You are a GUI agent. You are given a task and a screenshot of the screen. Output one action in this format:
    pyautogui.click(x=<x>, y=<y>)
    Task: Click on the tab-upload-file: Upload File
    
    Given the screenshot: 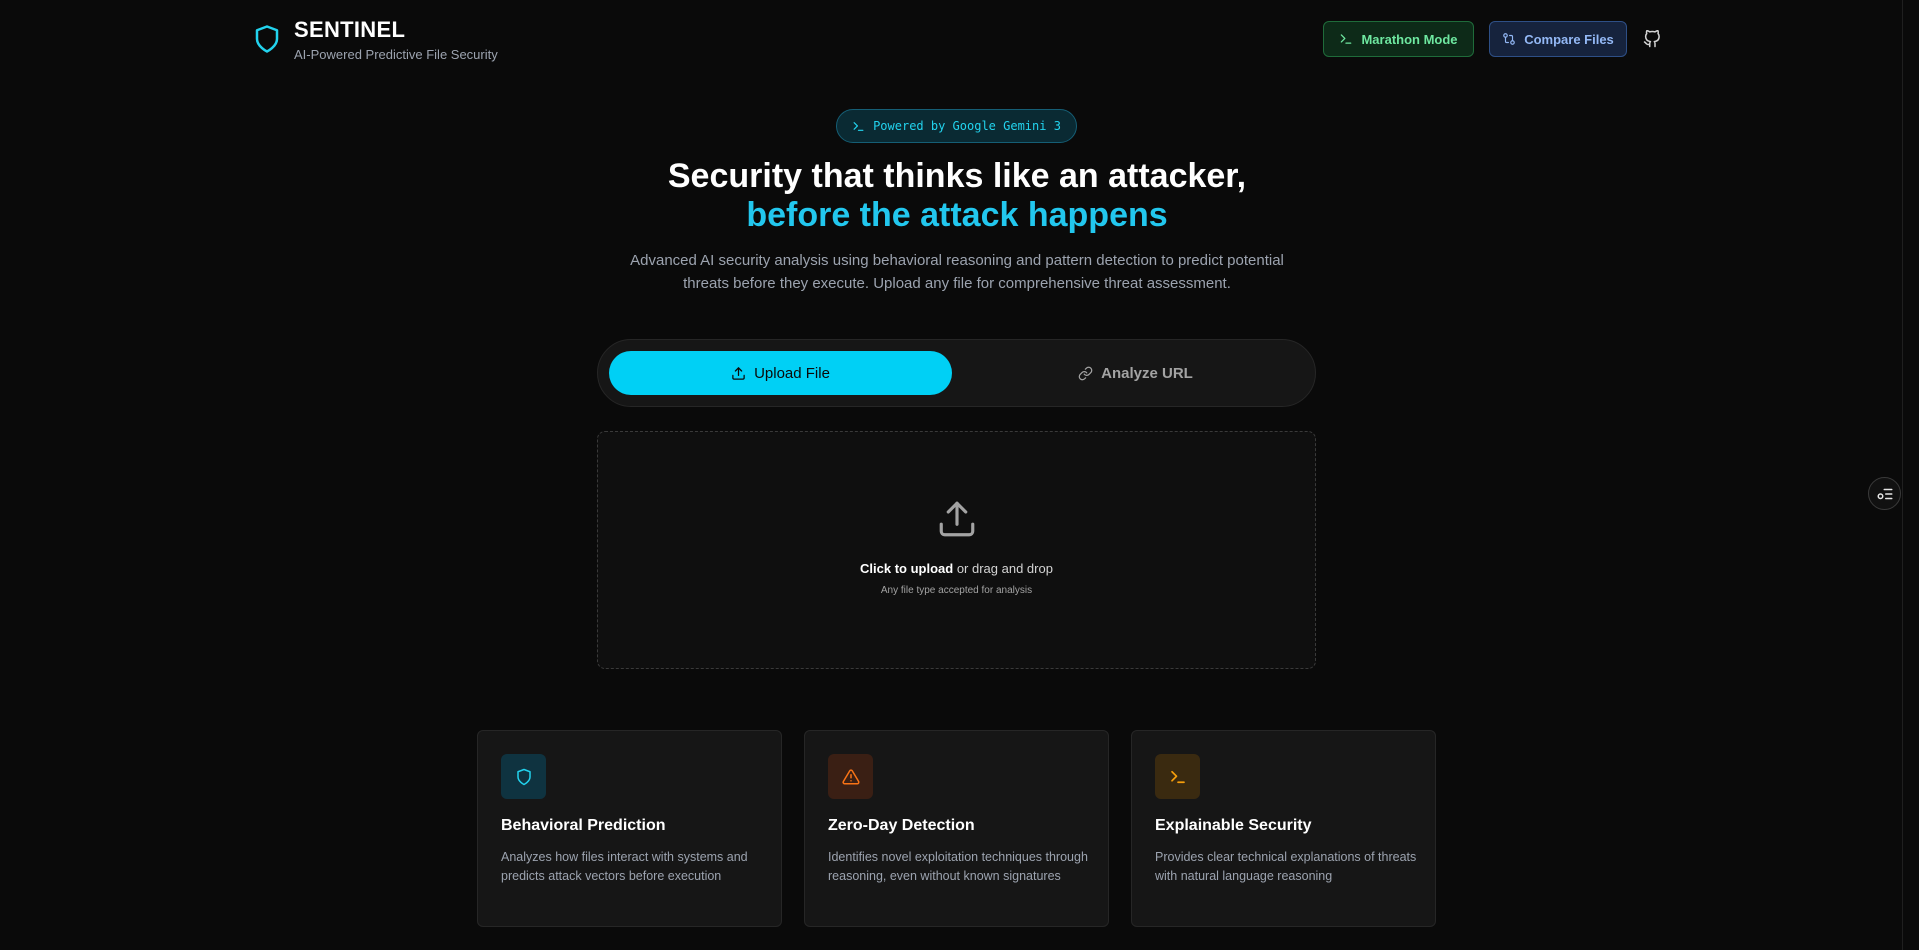 What is the action you would take?
    pyautogui.click(x=780, y=373)
    